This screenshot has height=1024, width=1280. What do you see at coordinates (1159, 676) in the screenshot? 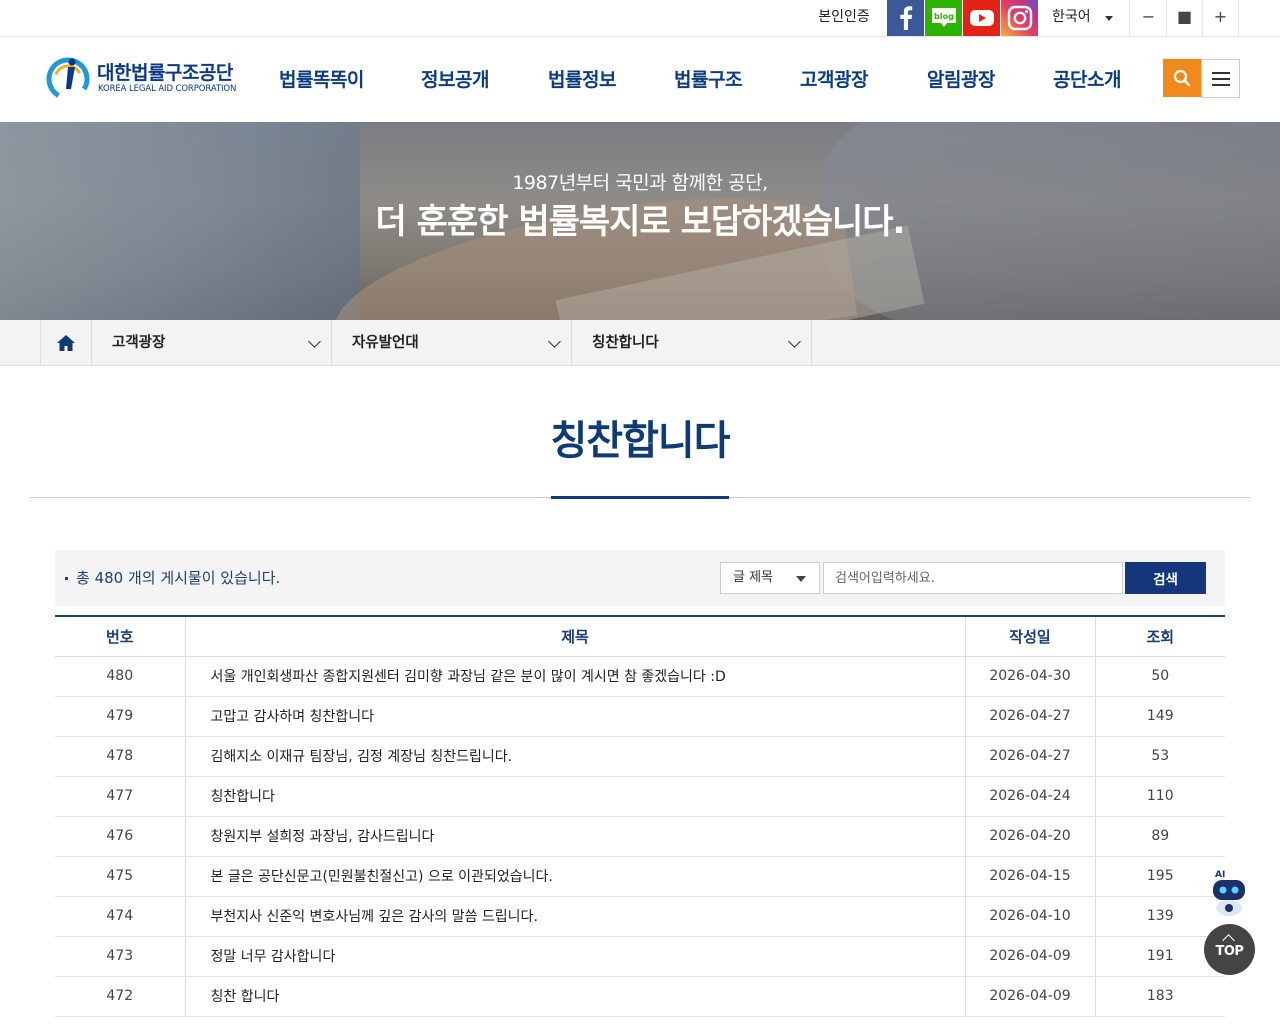
I see `post-views: 50` at bounding box center [1159, 676].